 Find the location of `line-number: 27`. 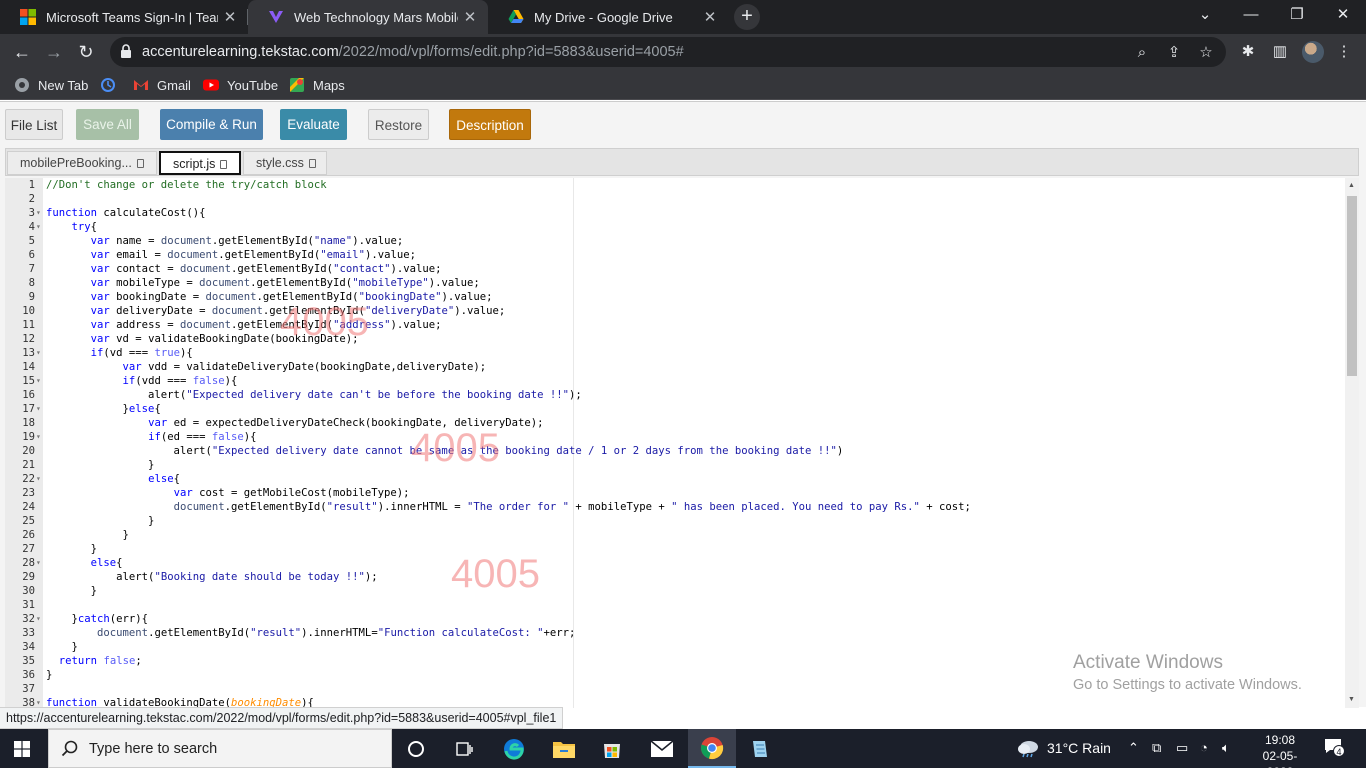

line-number: 27 is located at coordinates (28, 549).